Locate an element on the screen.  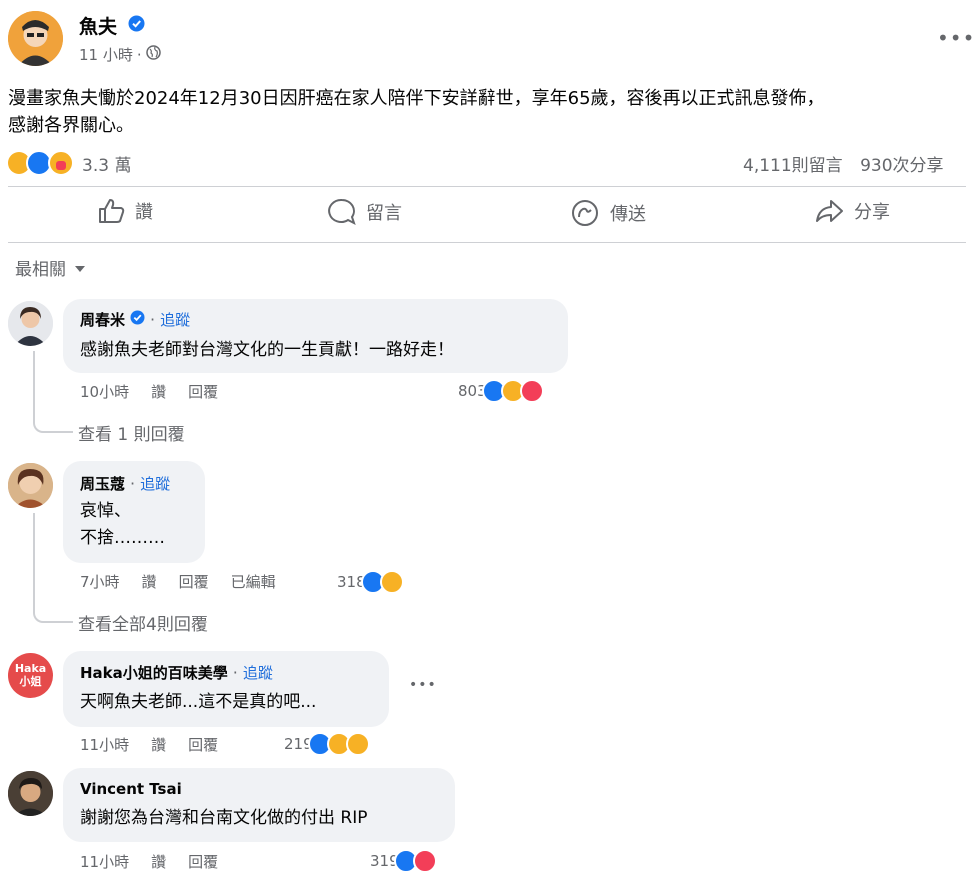
share-label: 分享 is located at coordinates (872, 212).